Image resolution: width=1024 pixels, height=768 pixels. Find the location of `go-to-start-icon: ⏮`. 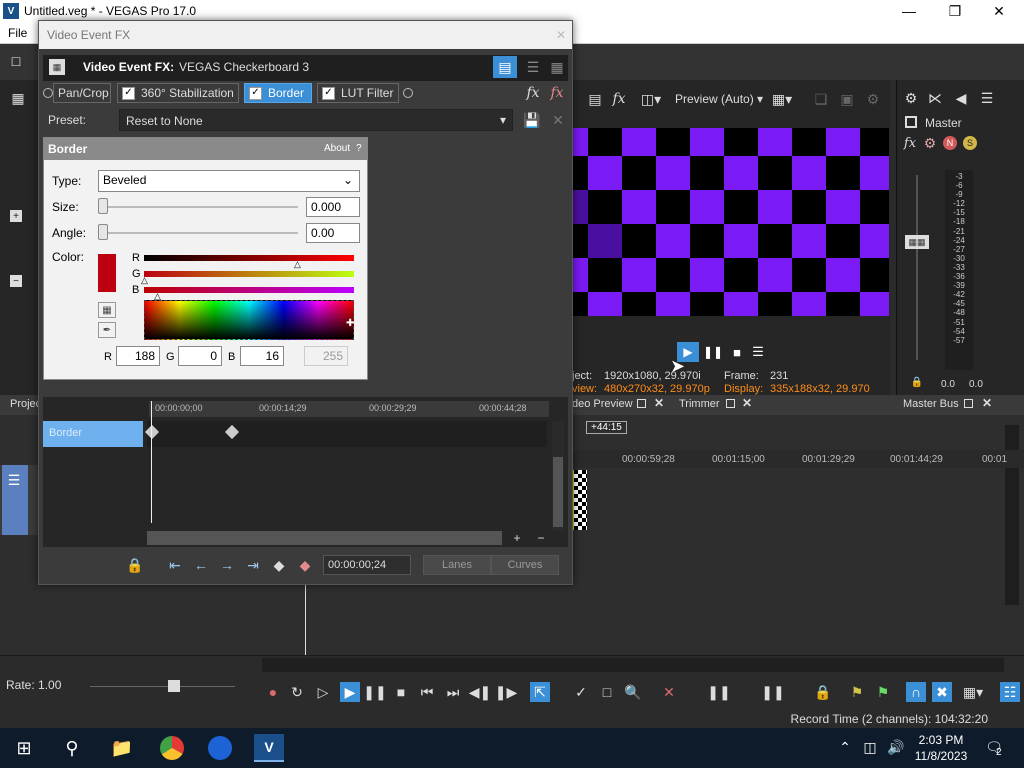

go-to-start-icon: ⏮ is located at coordinates (427, 692).